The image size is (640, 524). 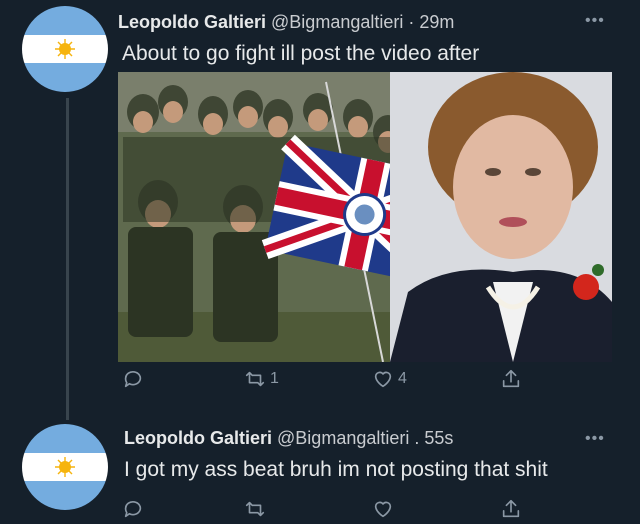 I want to click on like-button, so click(x=385, y=509).